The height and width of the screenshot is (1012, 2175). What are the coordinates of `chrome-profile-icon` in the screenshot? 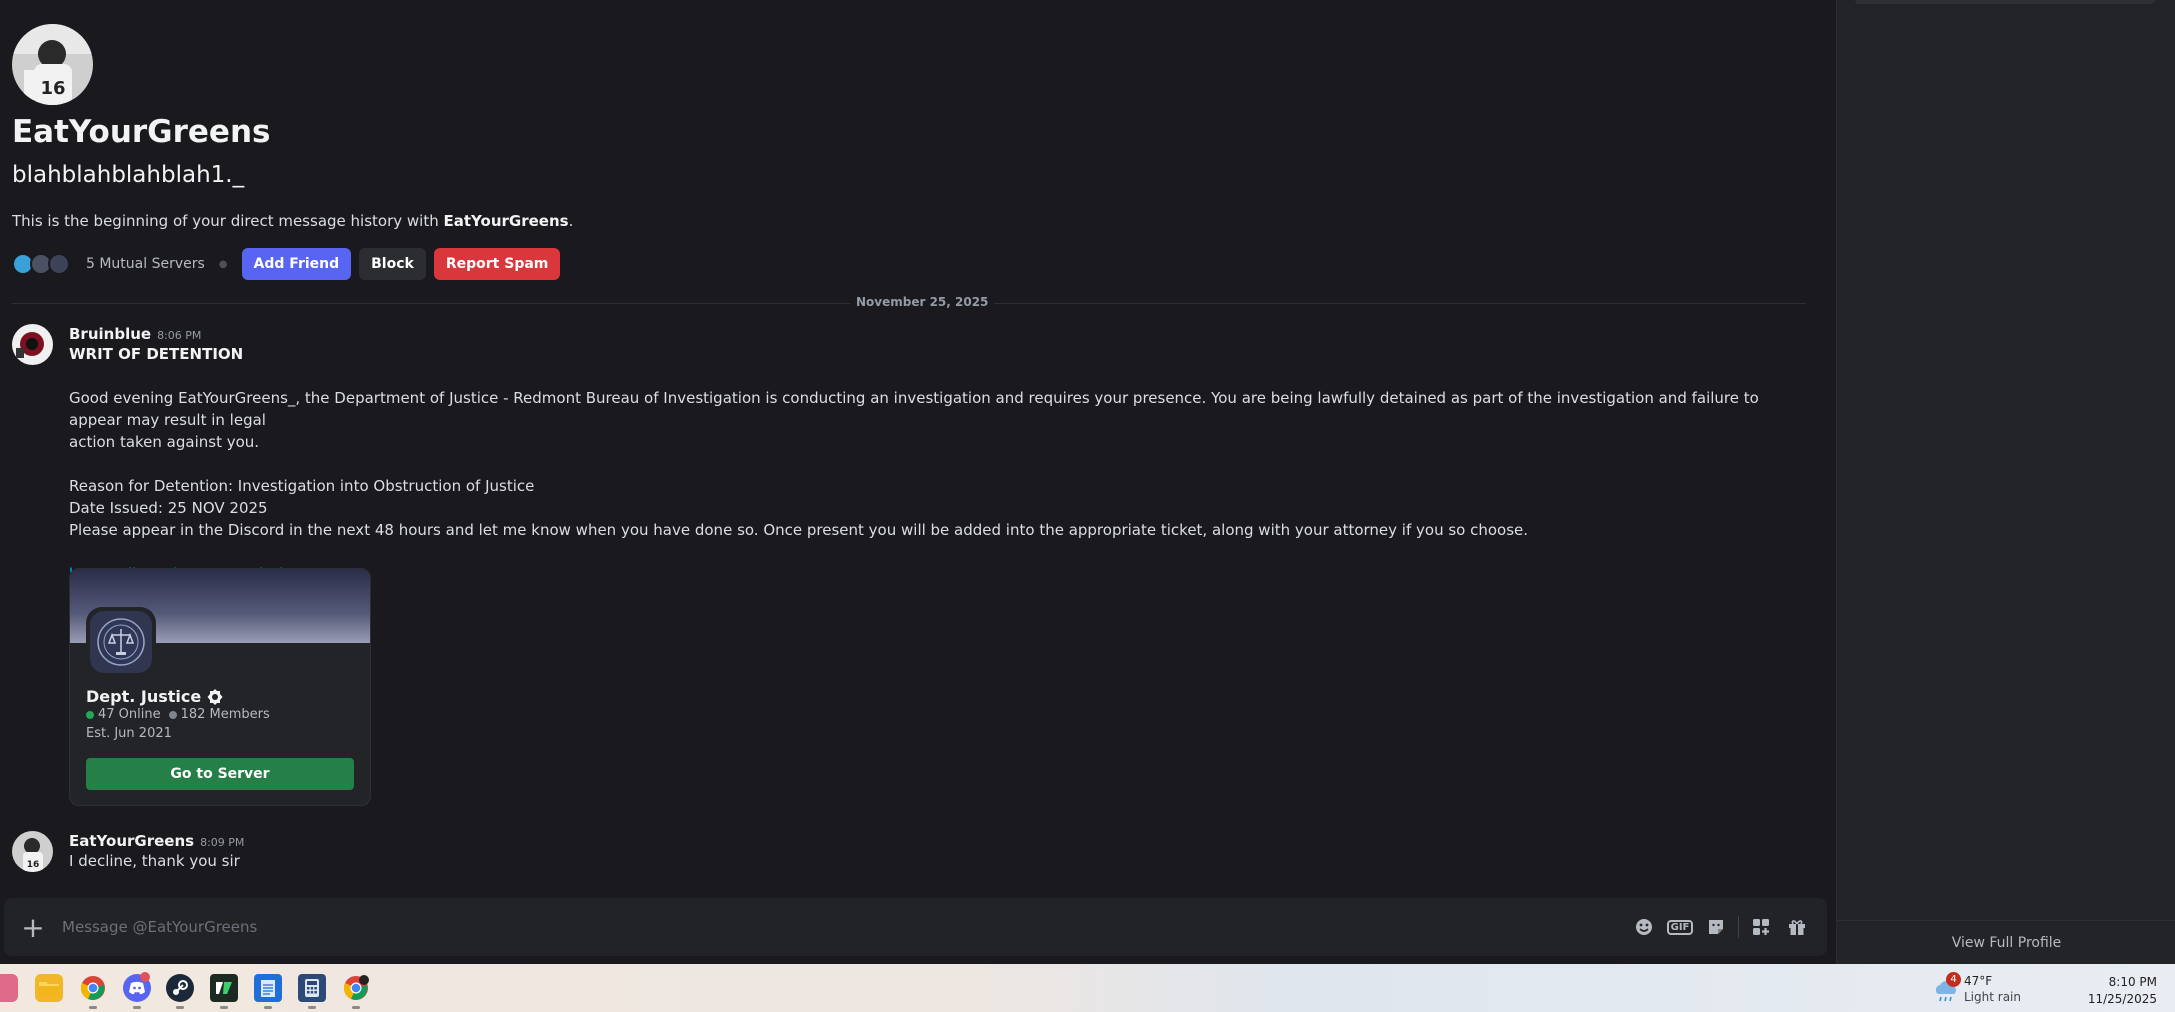 It's located at (356, 988).